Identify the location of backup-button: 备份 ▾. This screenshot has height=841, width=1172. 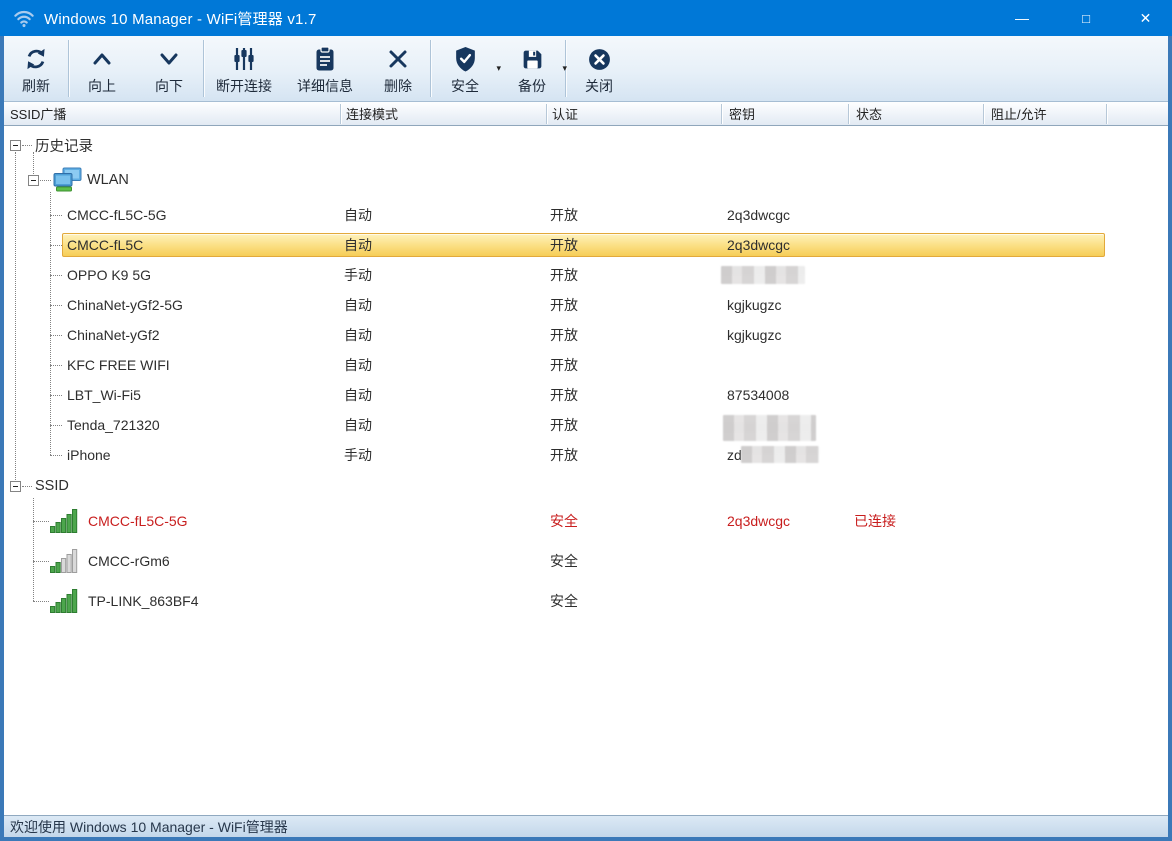
(533, 68).